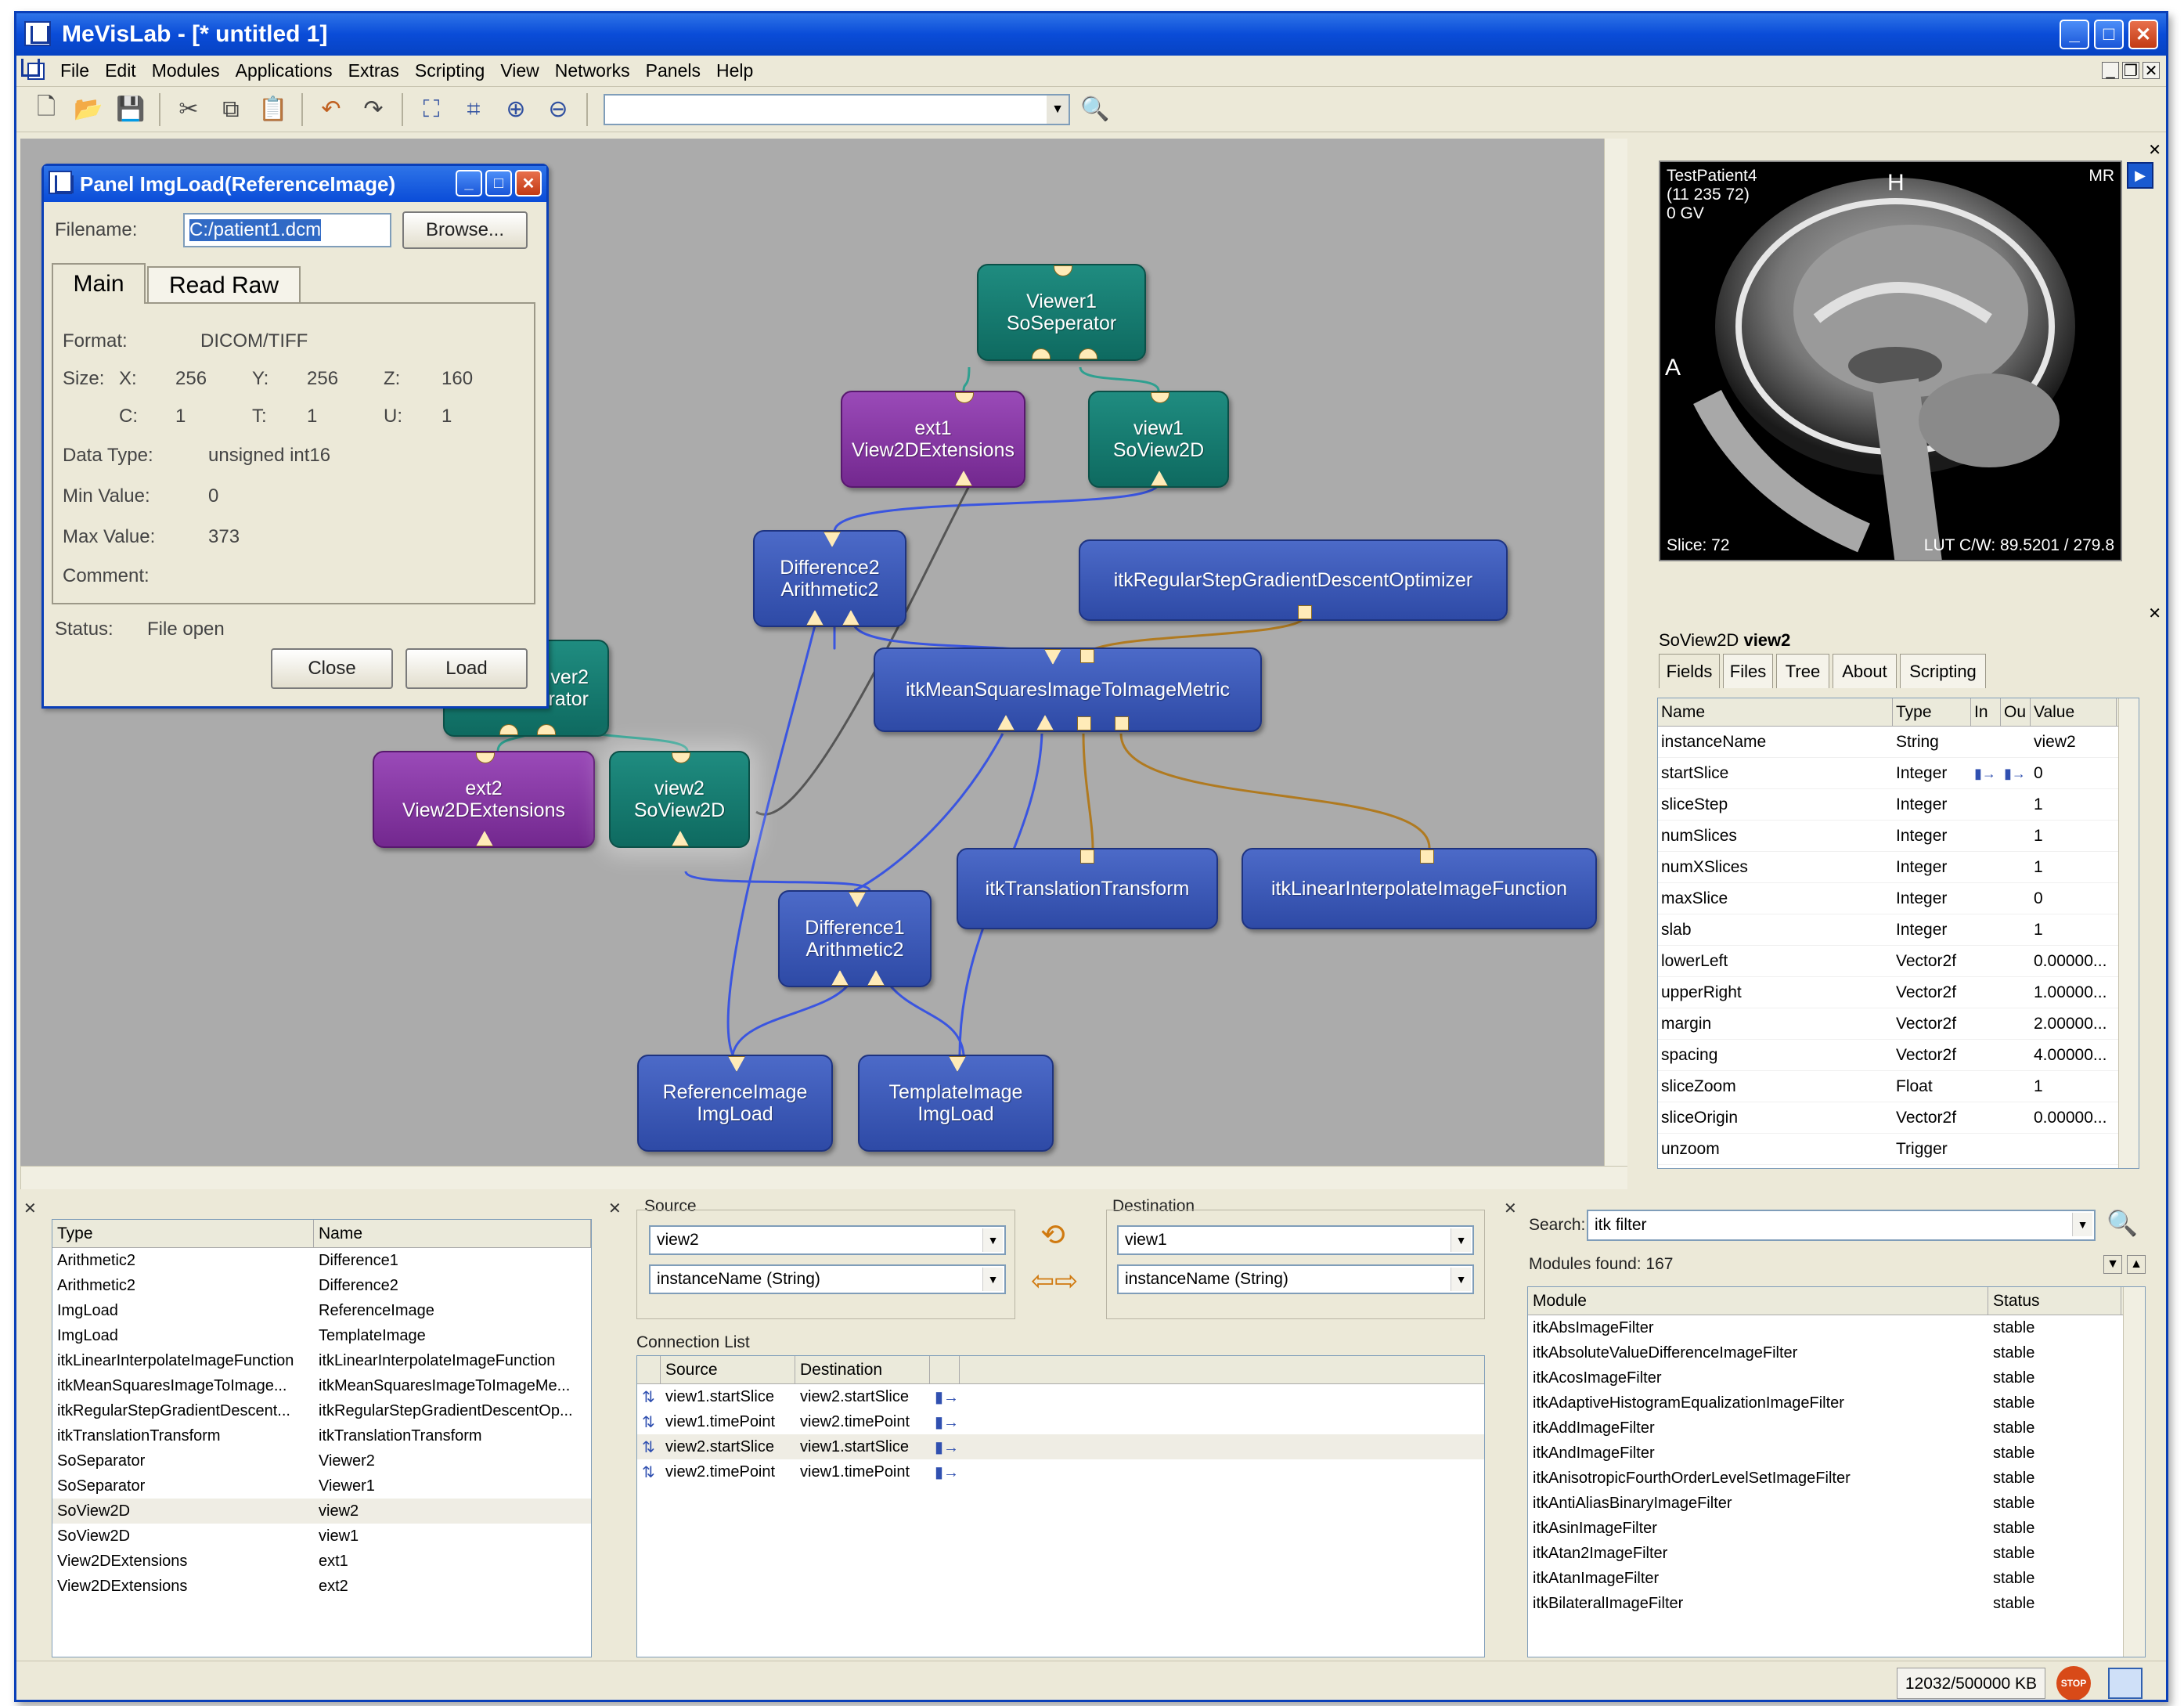  Describe the element at coordinates (1898, 898) in the screenshot. I see `field-row: maxSlice Integer 0` at that location.